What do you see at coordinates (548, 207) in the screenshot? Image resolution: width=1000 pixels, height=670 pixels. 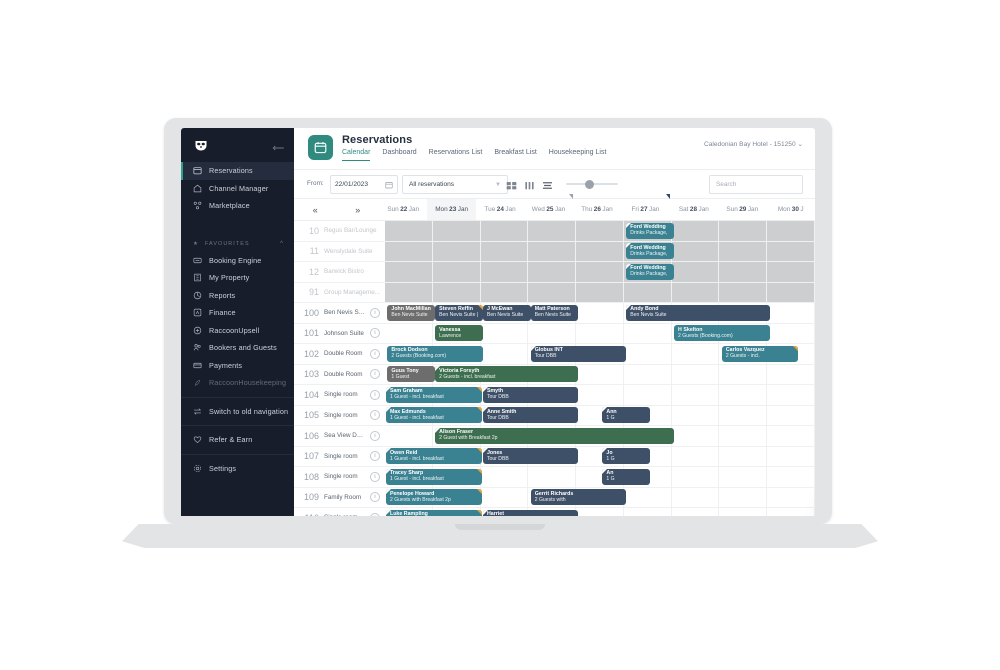 I see `day-column-25: Wed 25 Jan` at bounding box center [548, 207].